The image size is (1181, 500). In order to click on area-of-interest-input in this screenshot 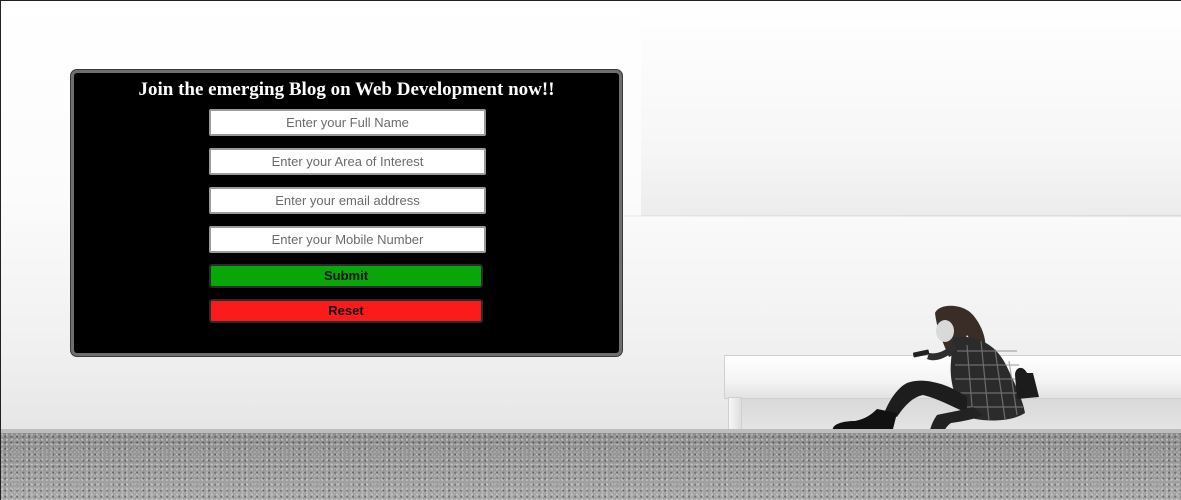, I will do `click(347, 161)`.